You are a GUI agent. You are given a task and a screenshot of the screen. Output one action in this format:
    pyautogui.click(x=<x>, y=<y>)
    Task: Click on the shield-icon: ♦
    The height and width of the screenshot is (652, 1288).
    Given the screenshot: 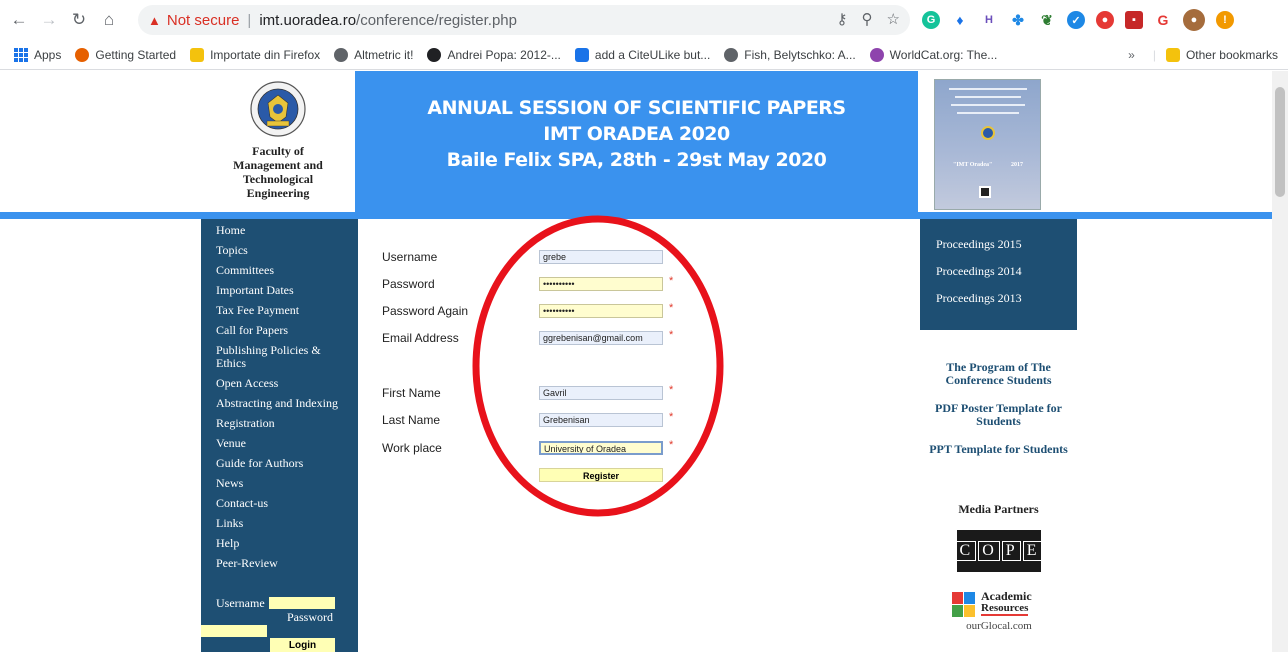 What is the action you would take?
    pyautogui.click(x=960, y=20)
    